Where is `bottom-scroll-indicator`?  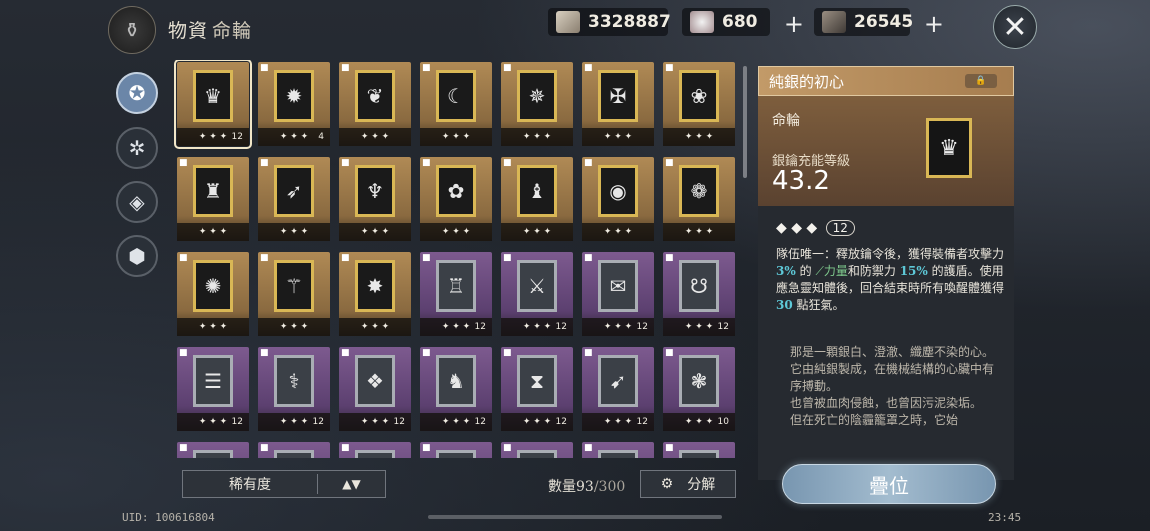
bottom-scroll-indicator is located at coordinates (575, 517).